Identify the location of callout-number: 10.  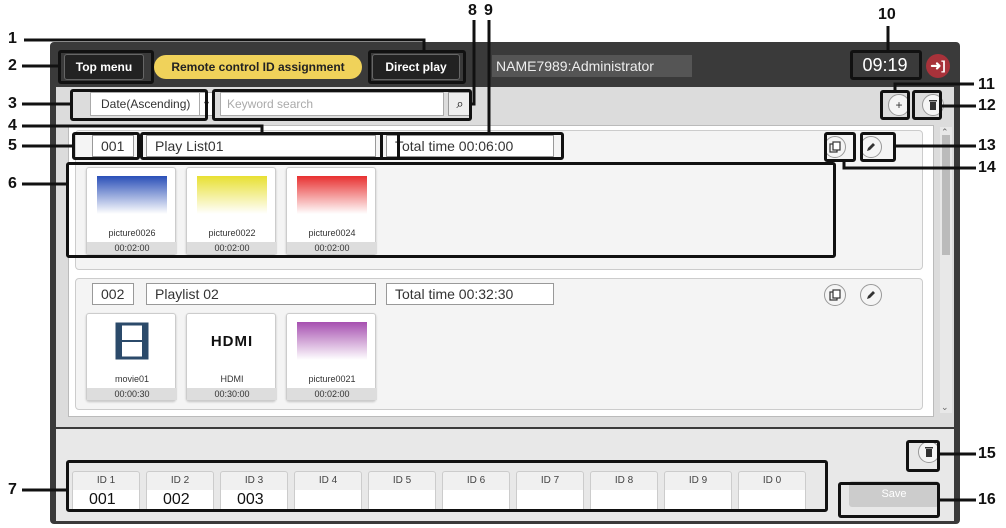
(887, 14).